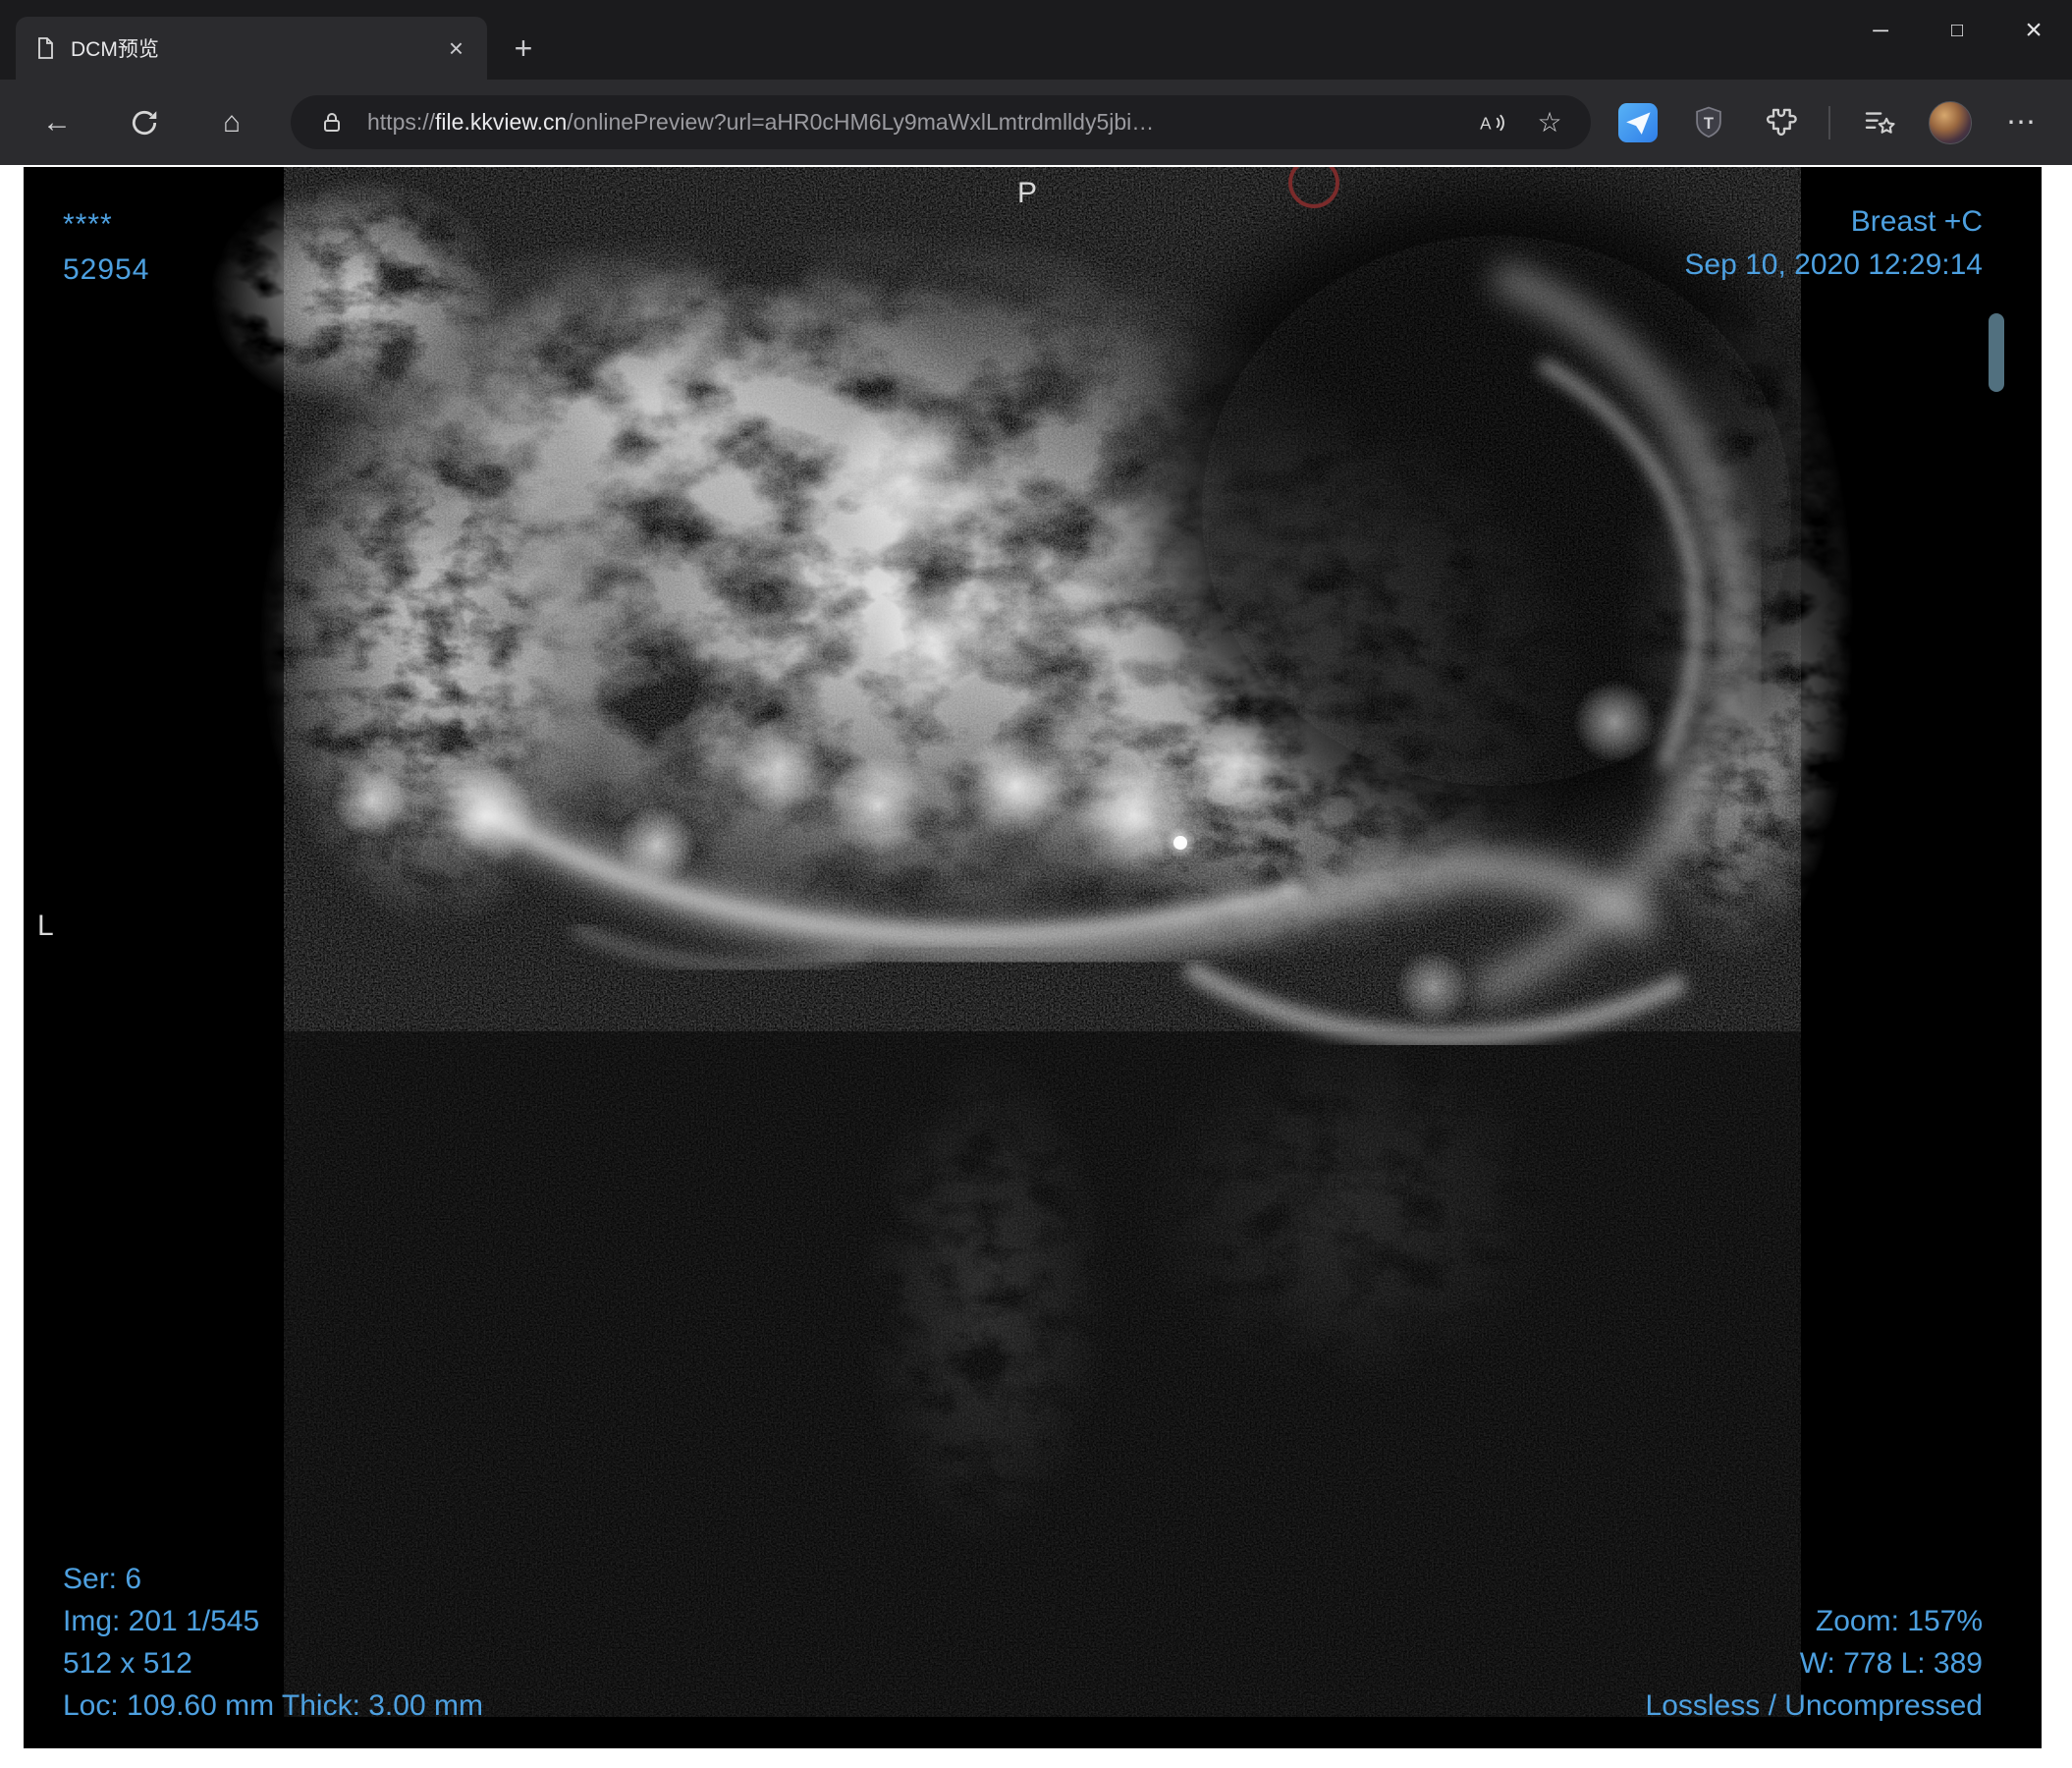  I want to click on svg-text: T, so click(1709, 122).